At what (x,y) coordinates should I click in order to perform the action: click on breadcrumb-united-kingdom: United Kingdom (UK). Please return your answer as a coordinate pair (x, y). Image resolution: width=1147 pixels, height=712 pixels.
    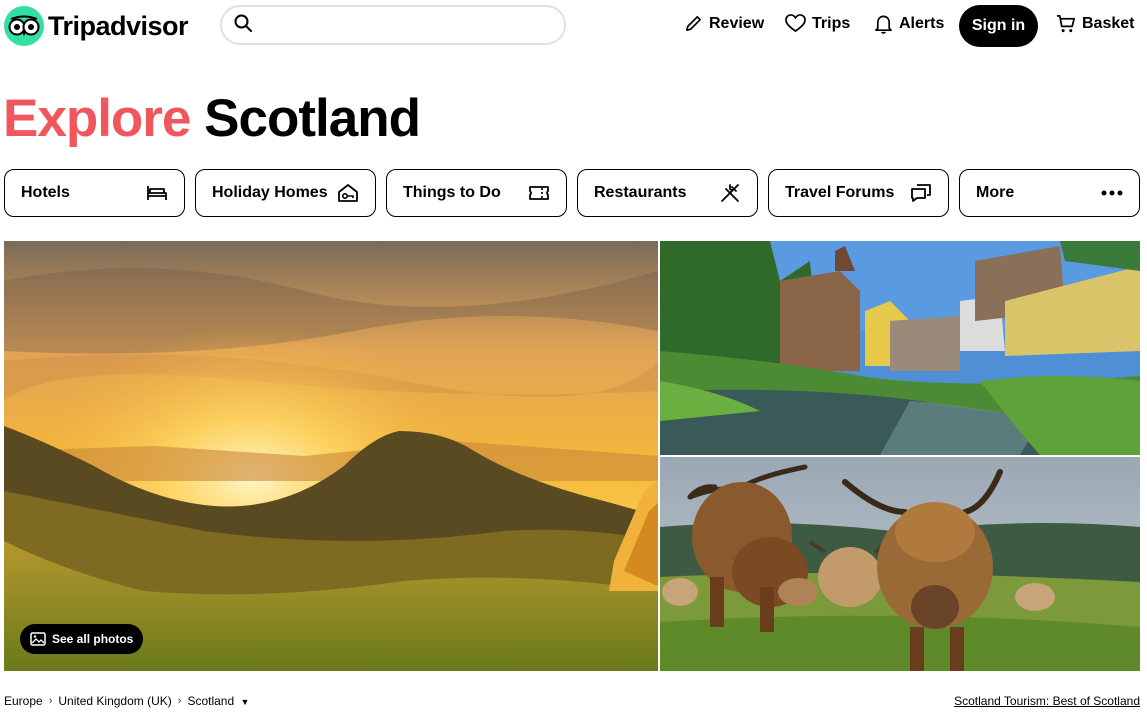
    Looking at the image, I should click on (114, 701).